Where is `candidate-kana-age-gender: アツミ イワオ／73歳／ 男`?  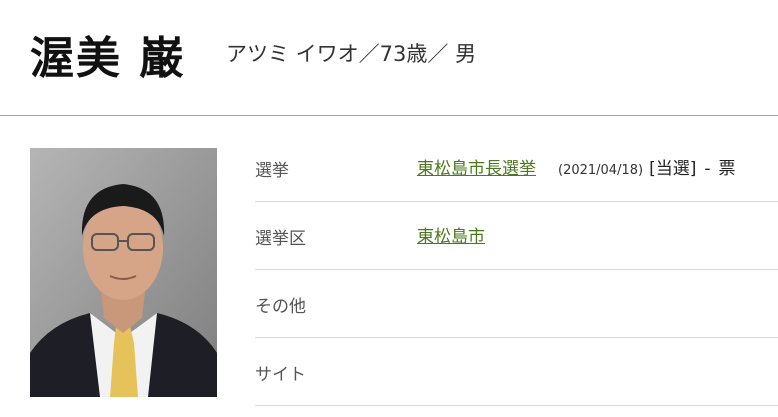 candidate-kana-age-gender: アツミ イワオ／73歳／ 男 is located at coordinates (351, 54).